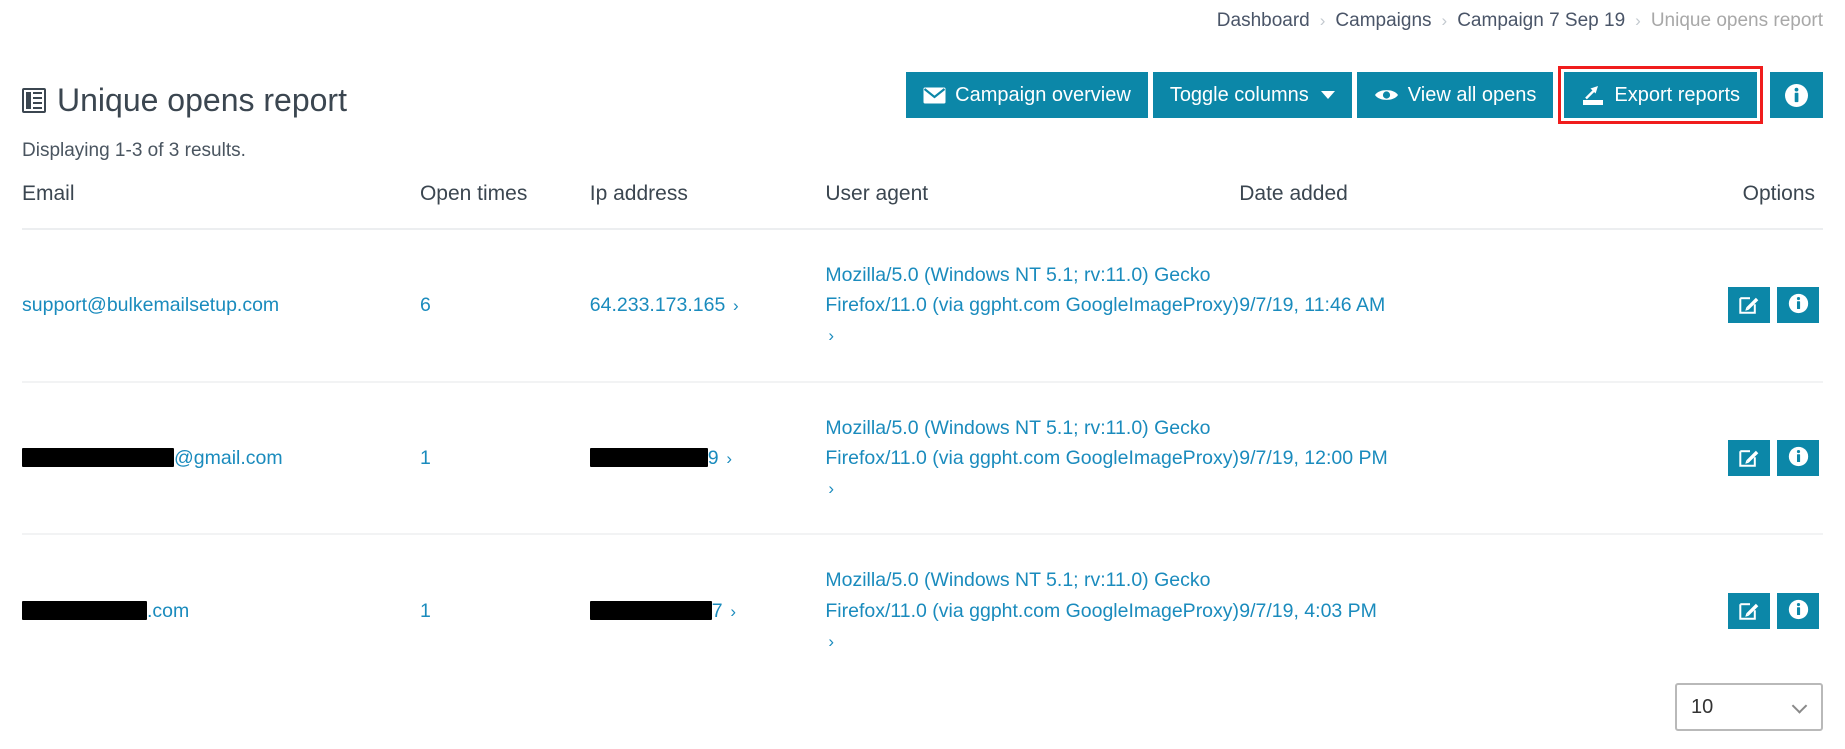 The image size is (1845, 749). Describe the element at coordinates (152, 458) in the screenshot. I see `email-link: @gmail.com` at that location.